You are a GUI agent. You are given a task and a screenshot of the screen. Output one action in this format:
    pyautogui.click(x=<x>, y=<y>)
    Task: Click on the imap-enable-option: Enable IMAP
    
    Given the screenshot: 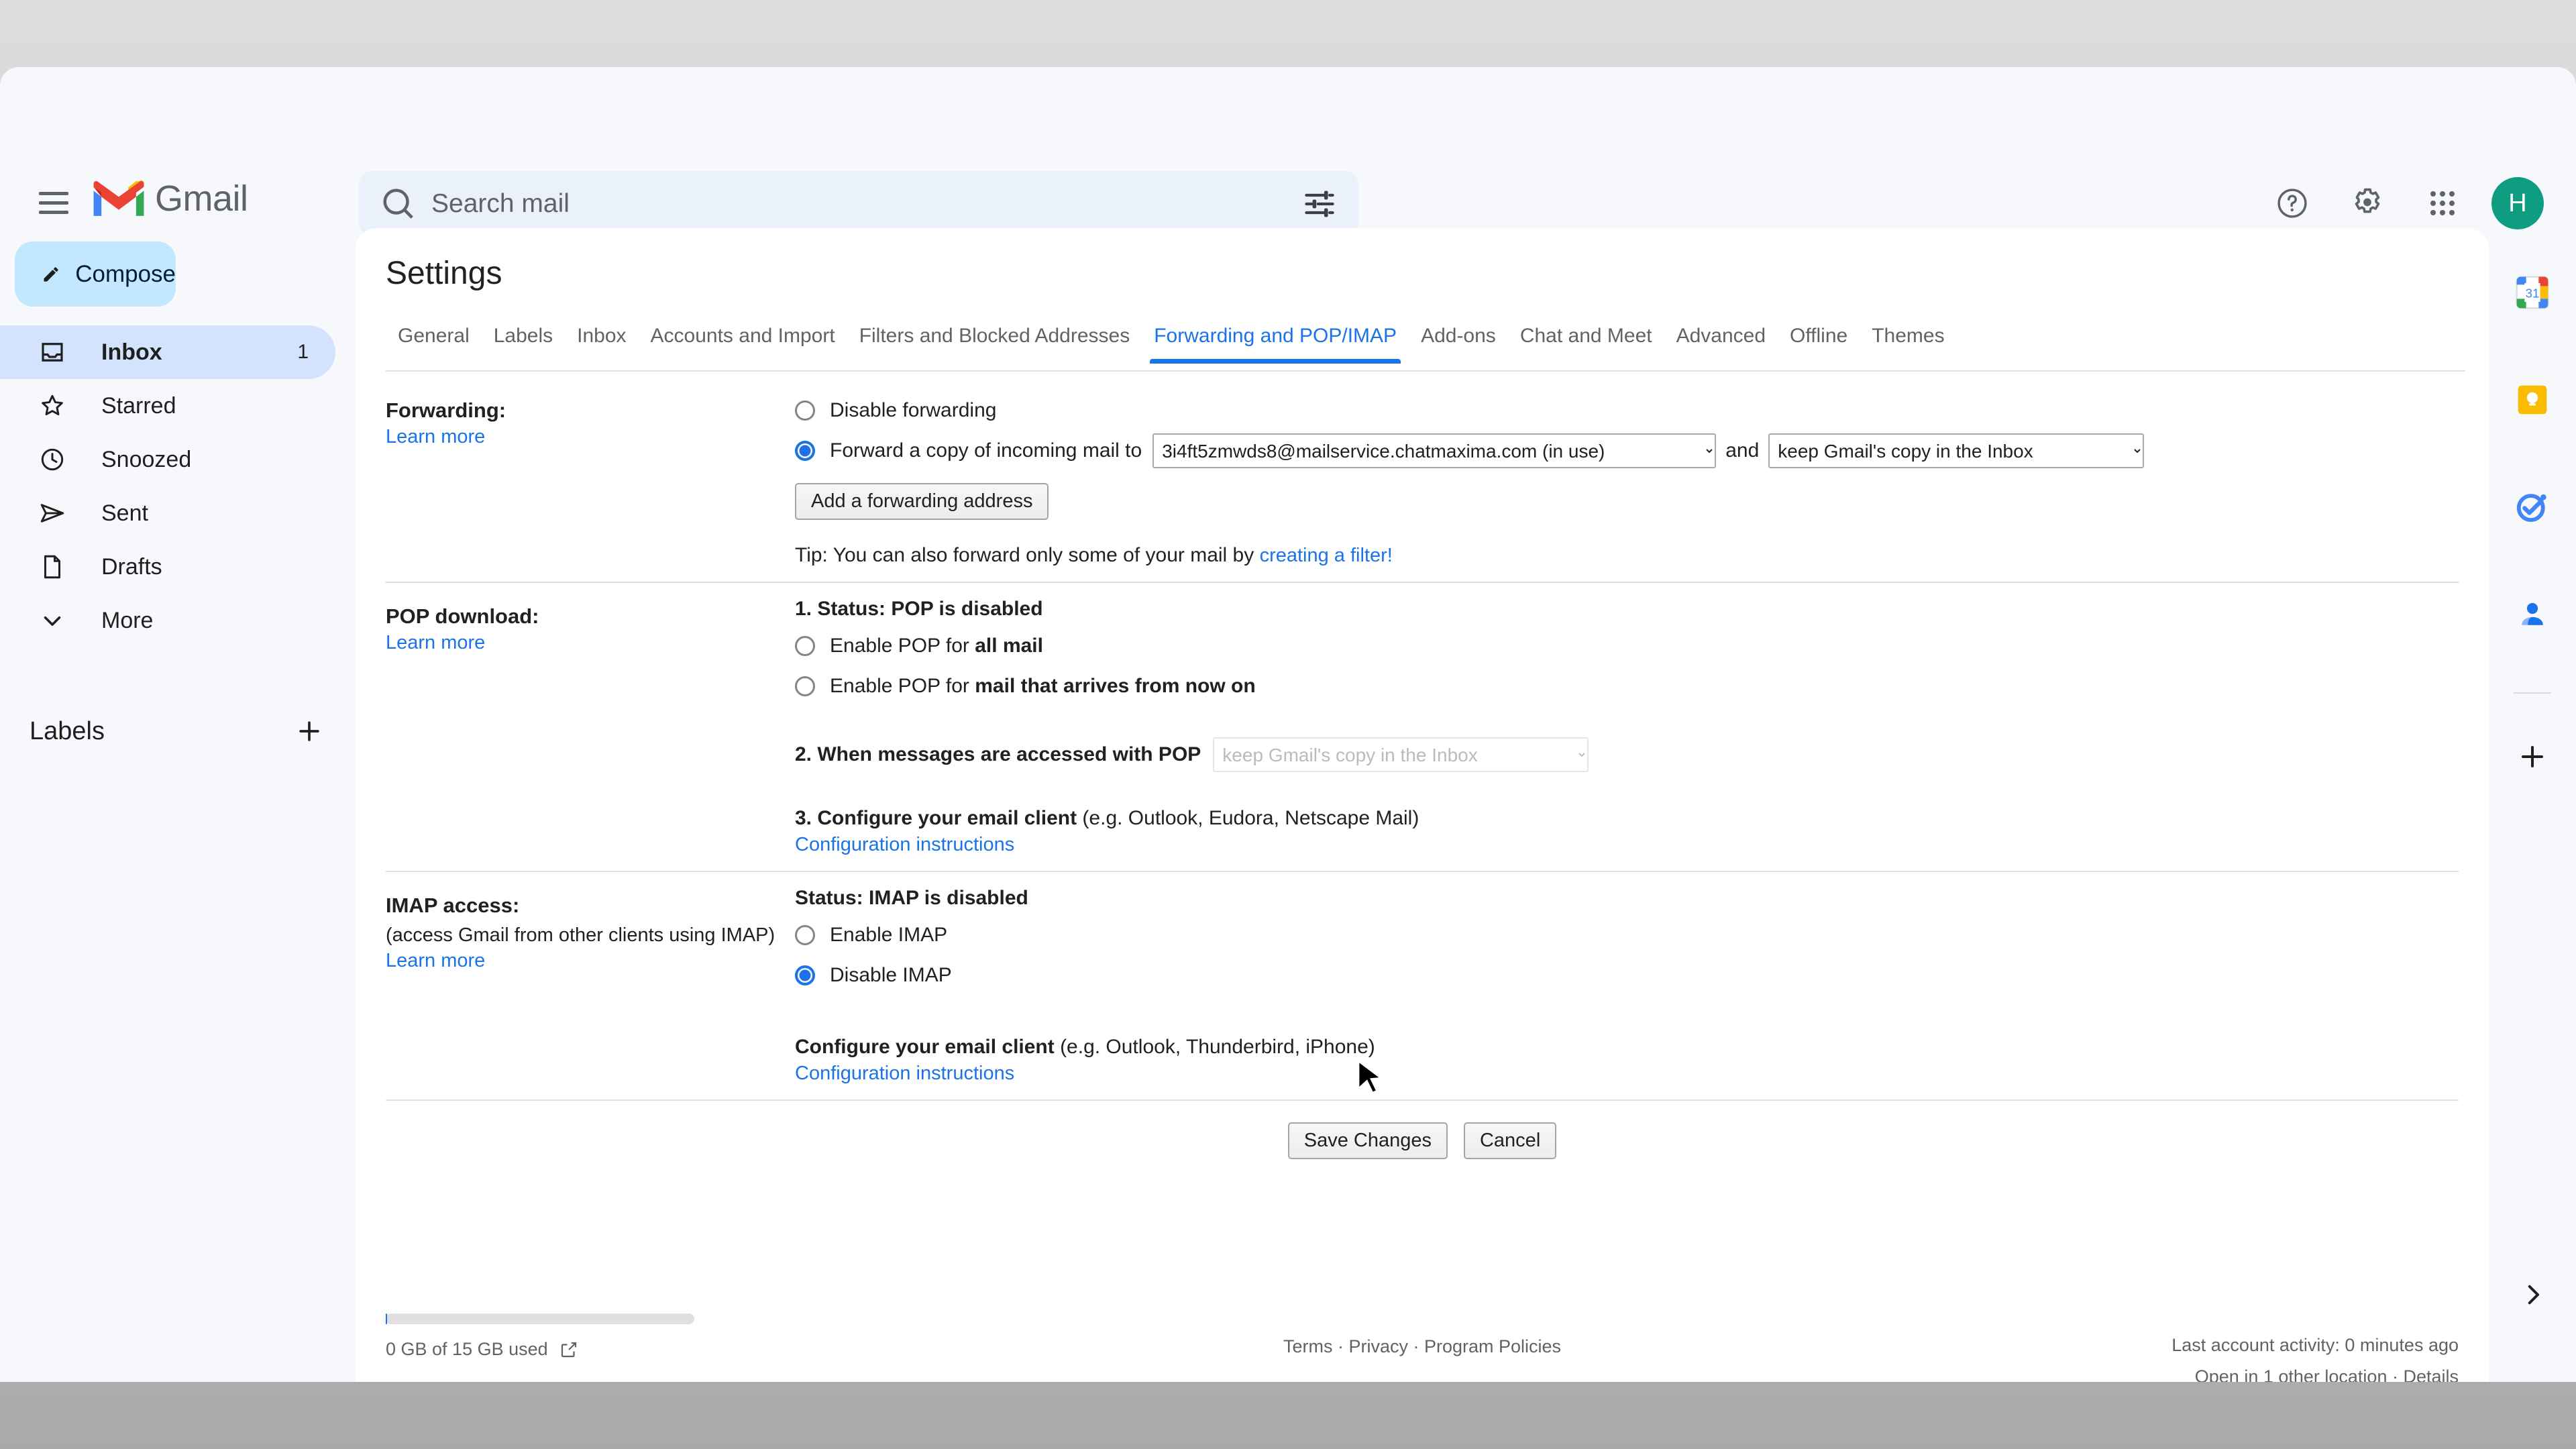 What is the action you would take?
    pyautogui.click(x=1627, y=935)
    